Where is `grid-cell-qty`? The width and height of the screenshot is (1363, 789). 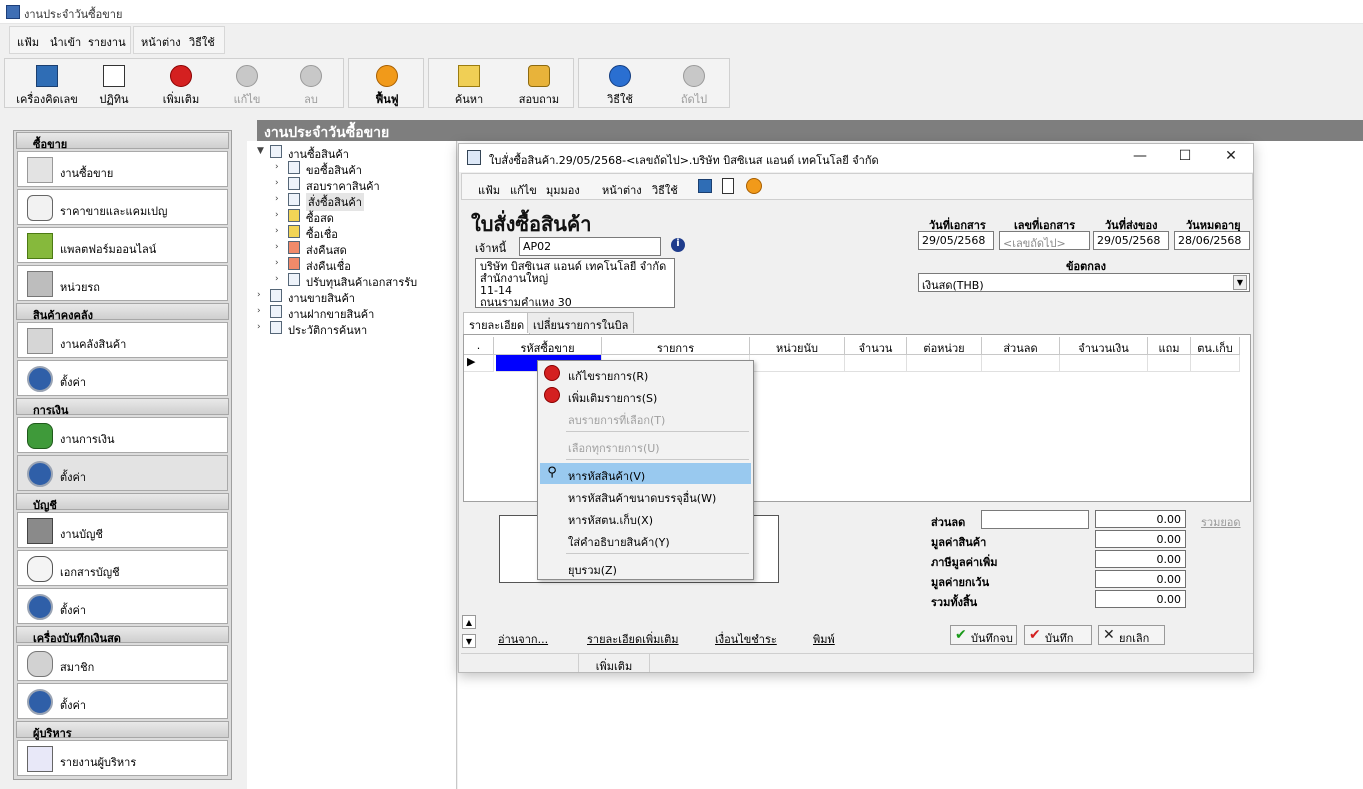
grid-cell-qty is located at coordinates (876, 363).